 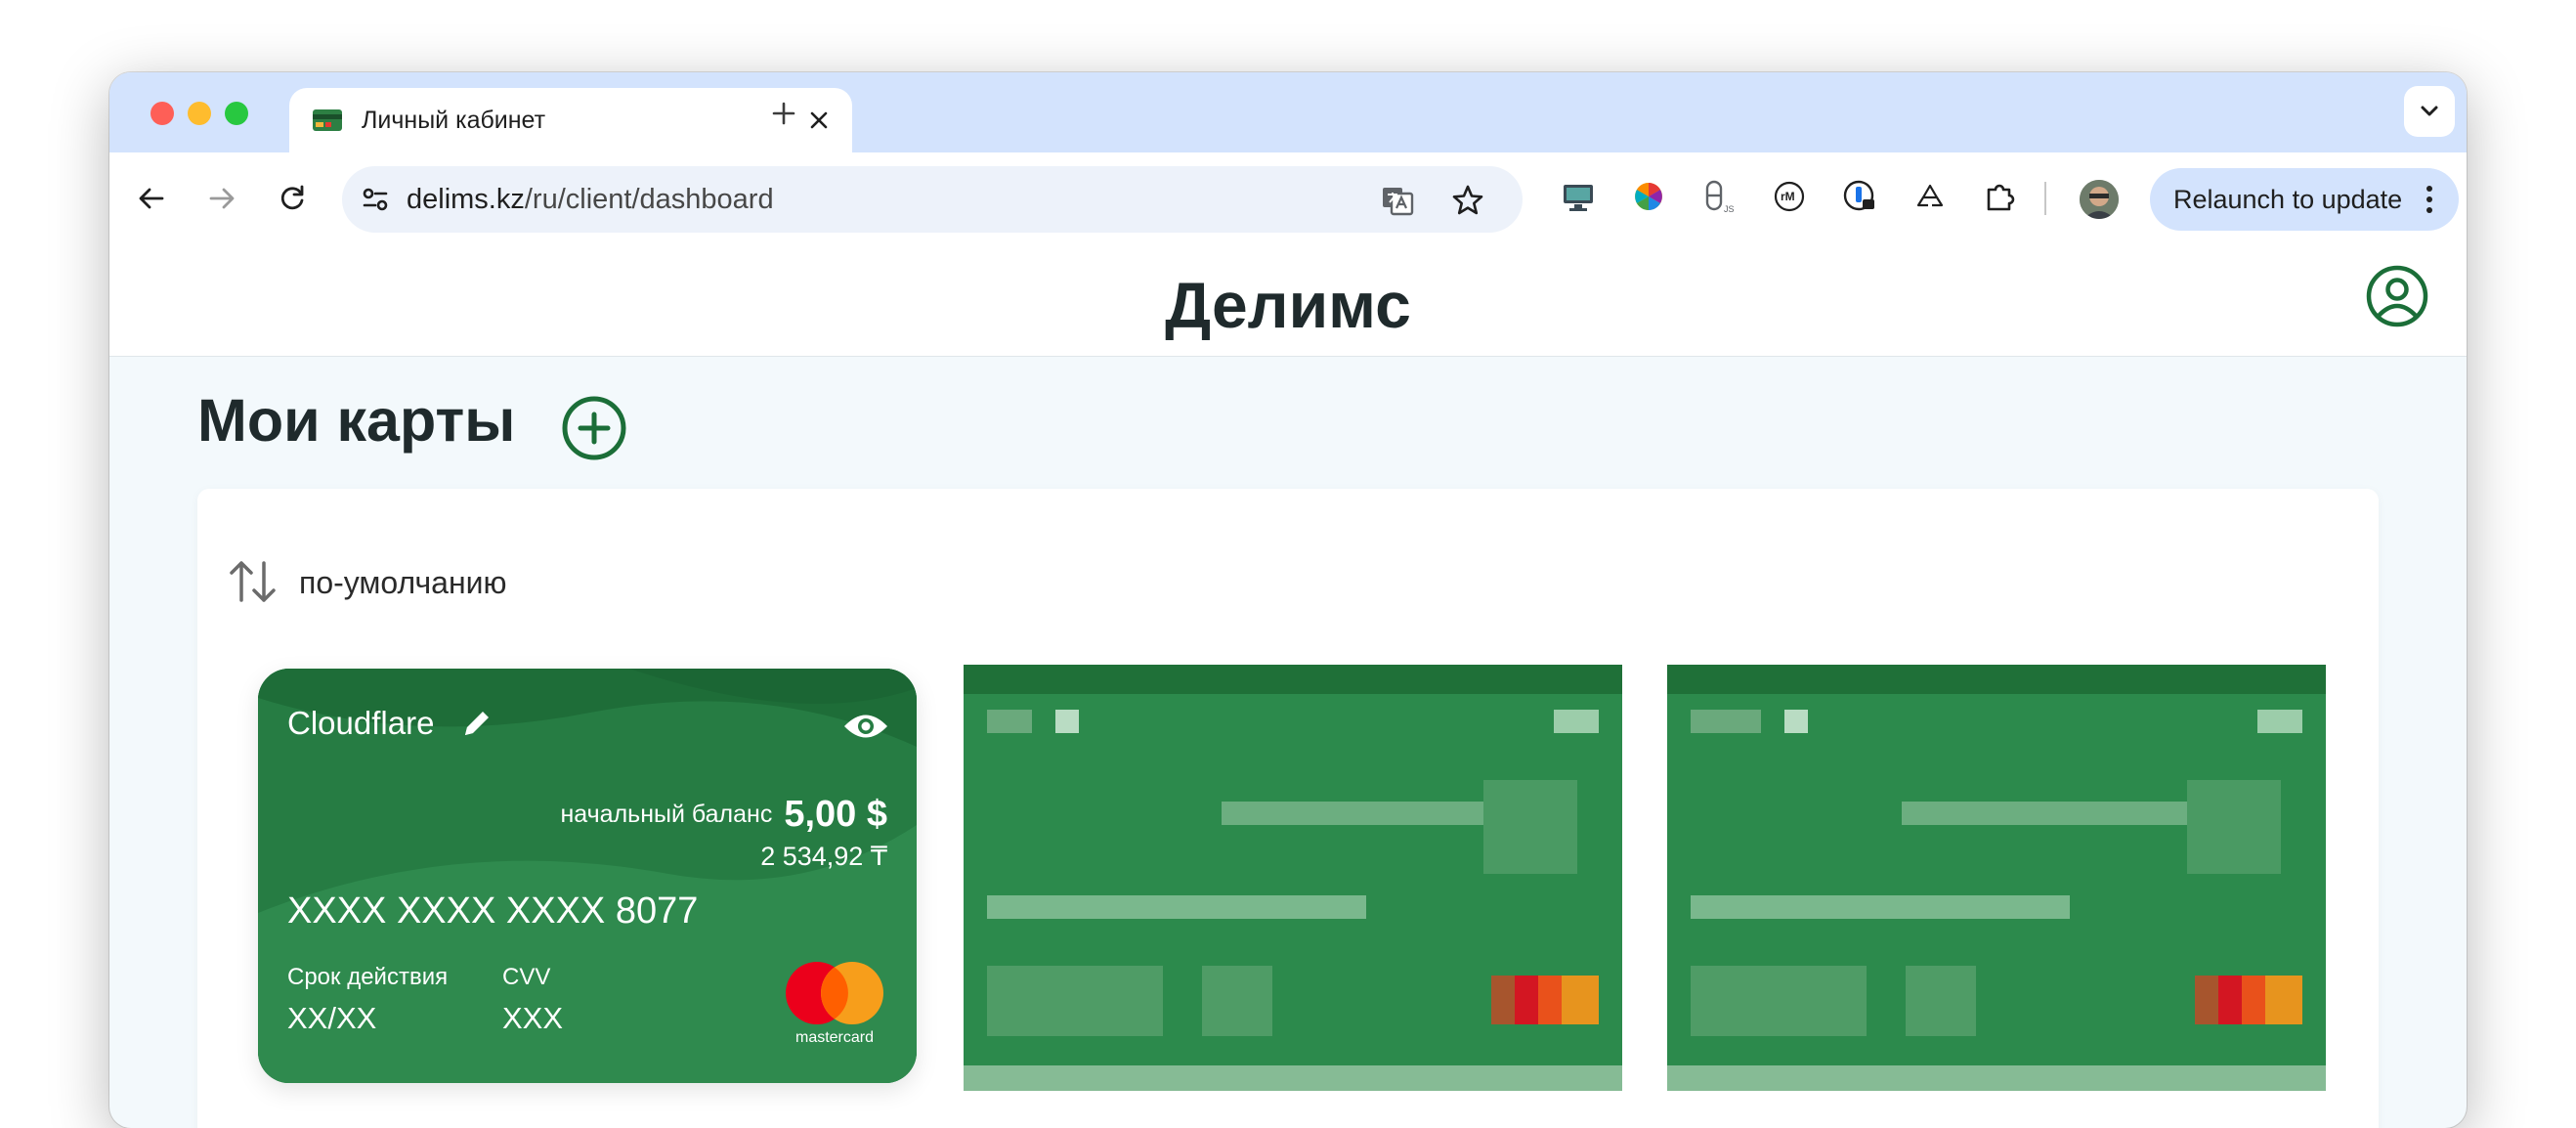 What do you see at coordinates (570, 120) in the screenshot?
I see `tab-active: Личный кабинет` at bounding box center [570, 120].